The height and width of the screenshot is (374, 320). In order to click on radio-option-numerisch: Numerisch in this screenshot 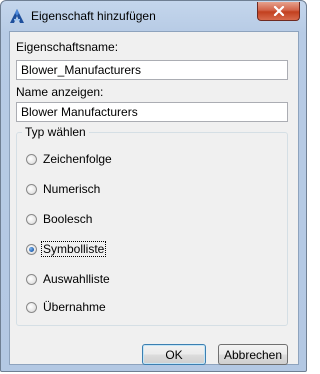, I will do `click(63, 189)`.